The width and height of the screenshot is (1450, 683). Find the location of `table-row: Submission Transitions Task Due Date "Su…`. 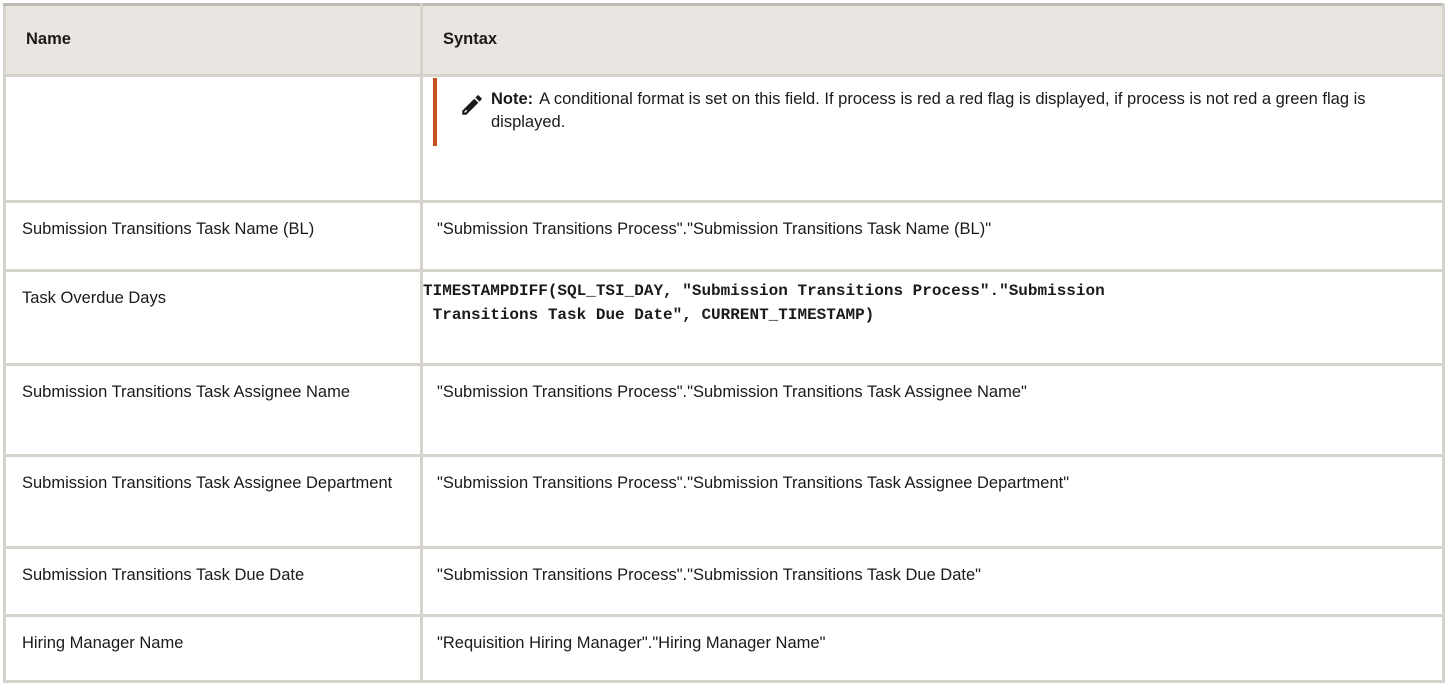

table-row: Submission Transitions Task Due Date "Su… is located at coordinates (724, 581).